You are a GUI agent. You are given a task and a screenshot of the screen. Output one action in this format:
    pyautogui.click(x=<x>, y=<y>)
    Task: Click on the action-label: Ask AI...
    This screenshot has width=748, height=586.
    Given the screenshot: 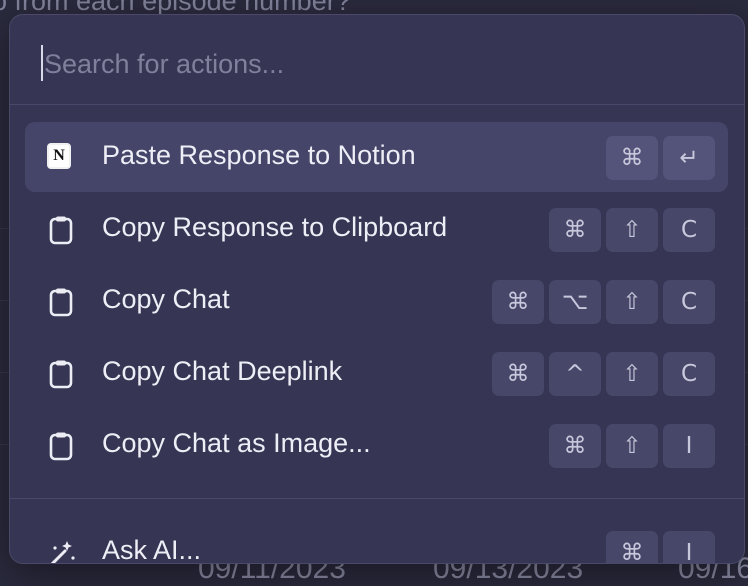 What is the action you would take?
    pyautogui.click(x=152, y=549)
    